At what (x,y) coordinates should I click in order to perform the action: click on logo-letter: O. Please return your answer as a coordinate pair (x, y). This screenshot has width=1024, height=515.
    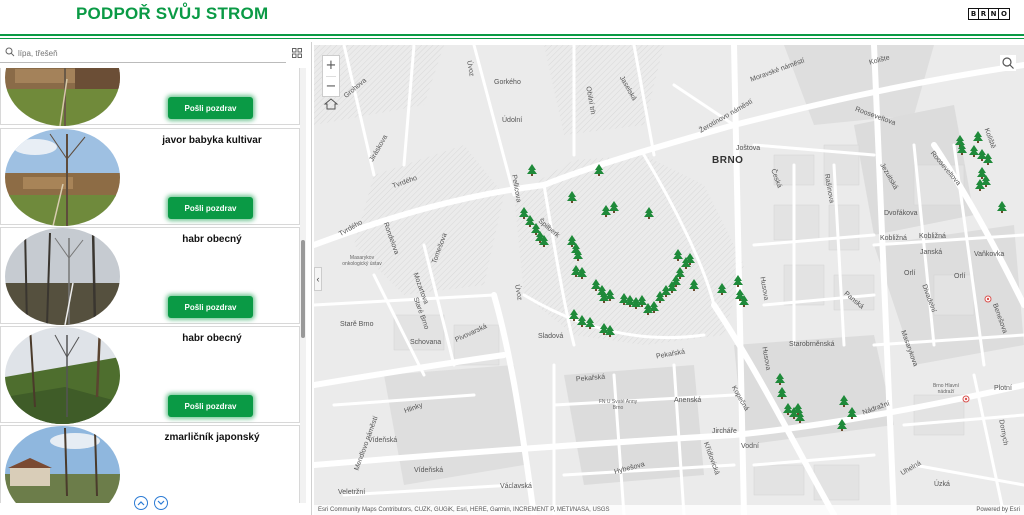
    Looking at the image, I should click on (1004, 14).